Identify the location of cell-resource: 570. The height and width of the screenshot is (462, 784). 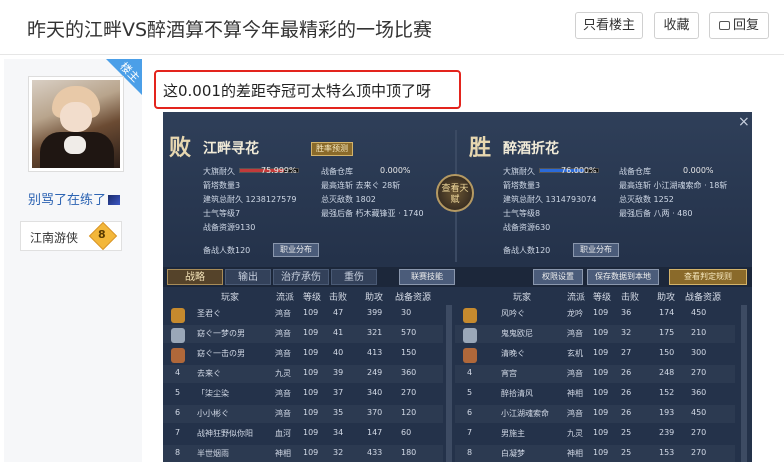
(409, 332).